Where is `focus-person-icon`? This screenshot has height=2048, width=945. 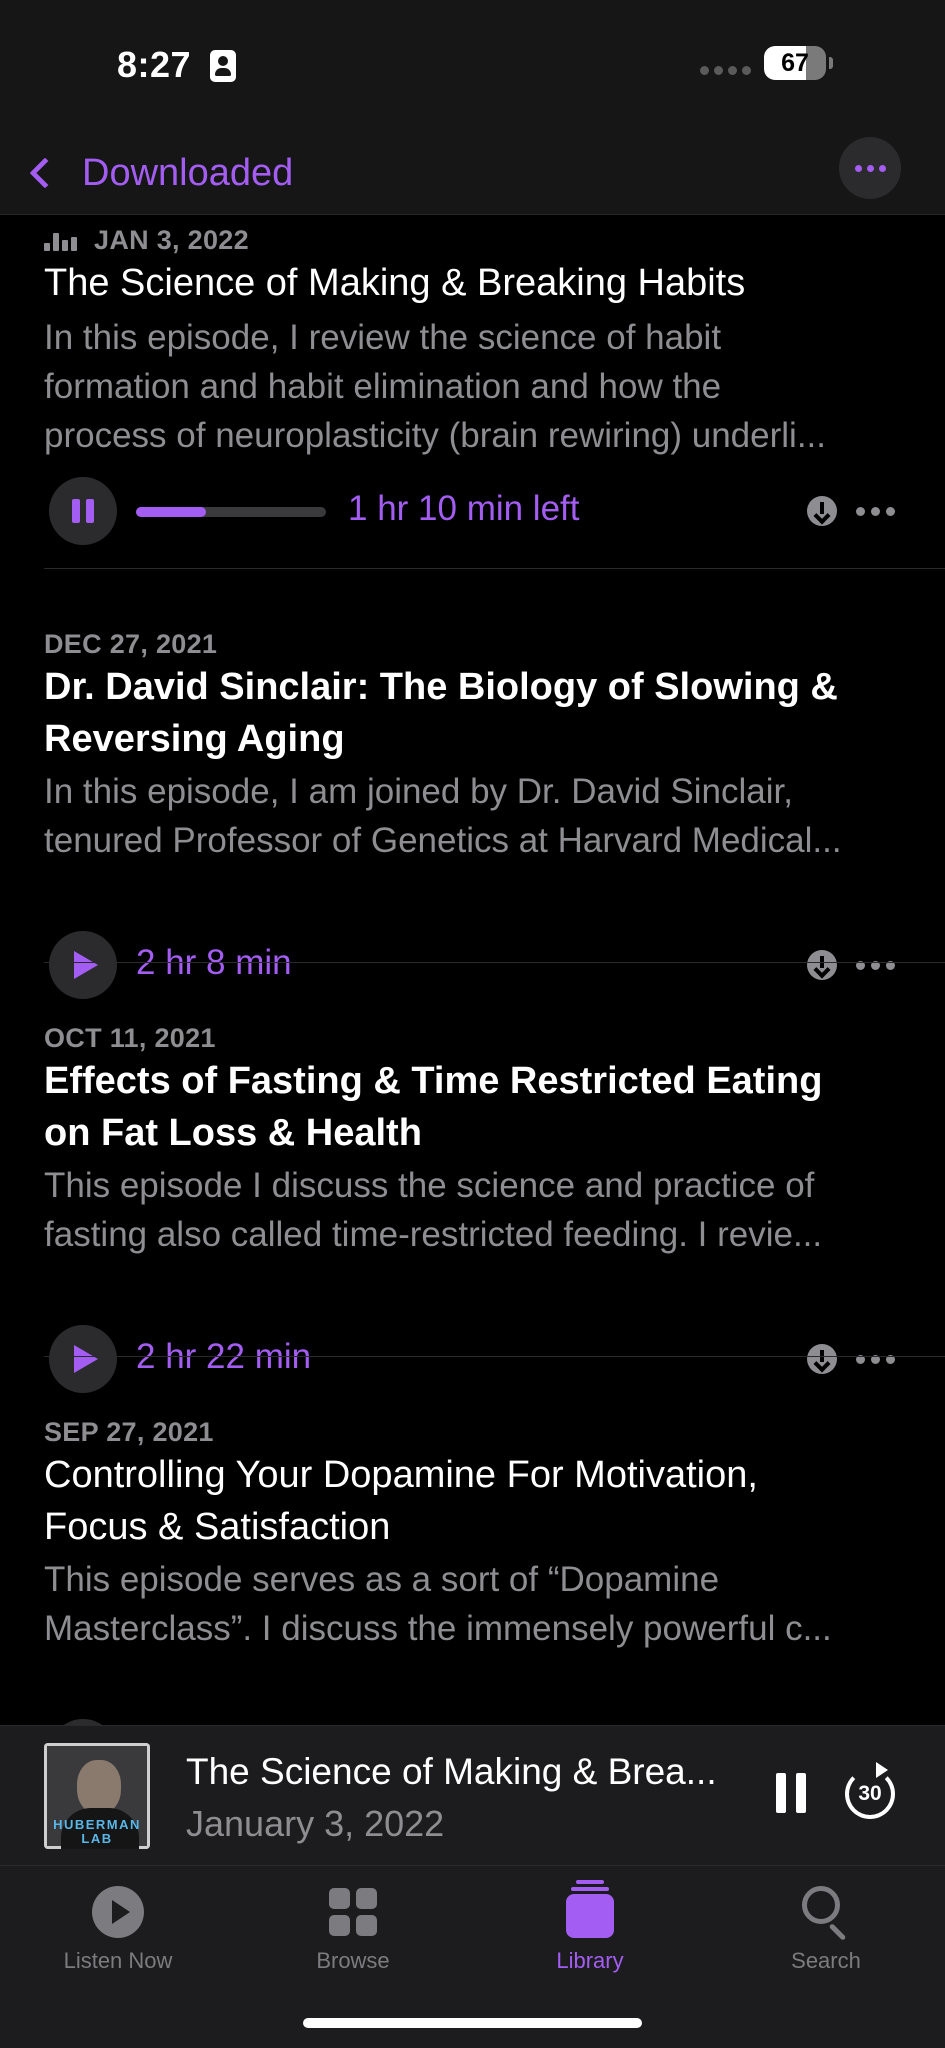 focus-person-icon is located at coordinates (223, 66).